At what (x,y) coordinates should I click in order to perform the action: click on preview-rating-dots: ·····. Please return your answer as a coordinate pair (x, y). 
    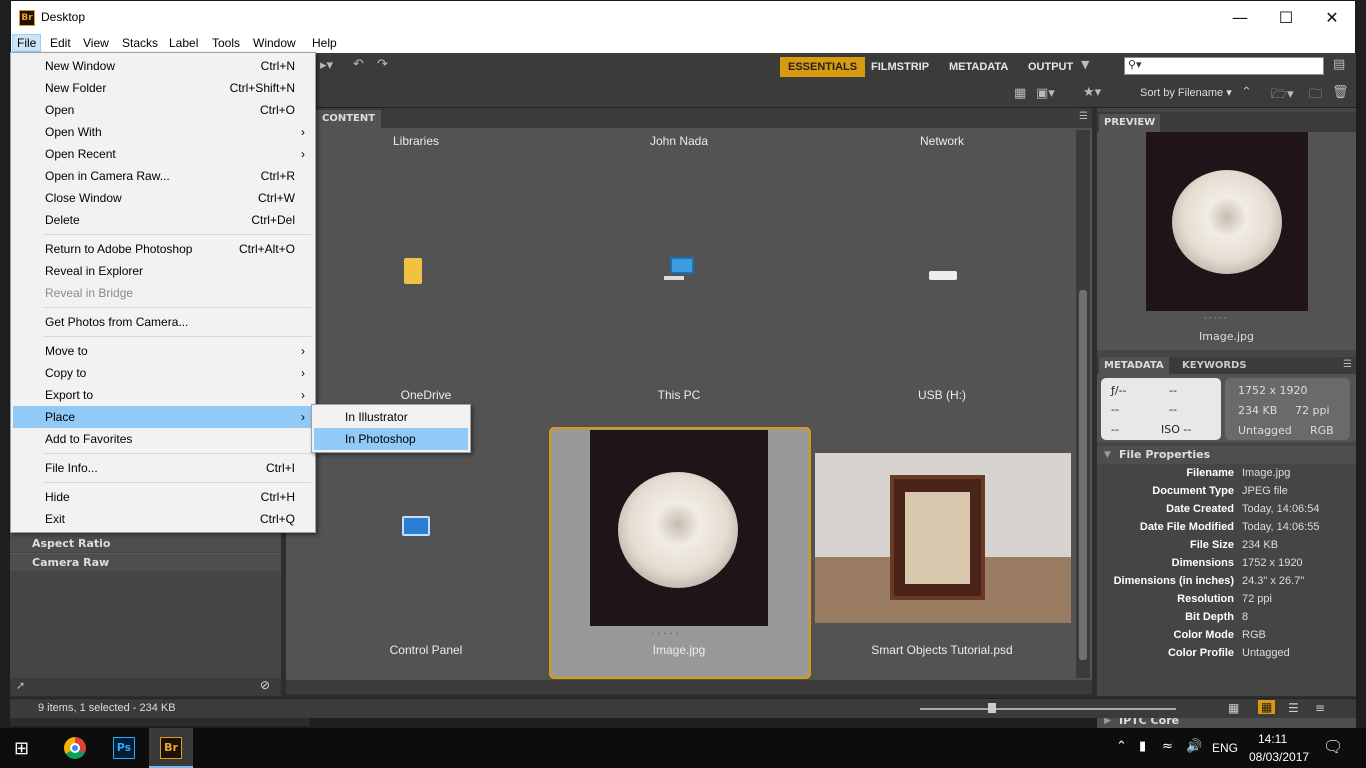
    Looking at the image, I should click on (1216, 319).